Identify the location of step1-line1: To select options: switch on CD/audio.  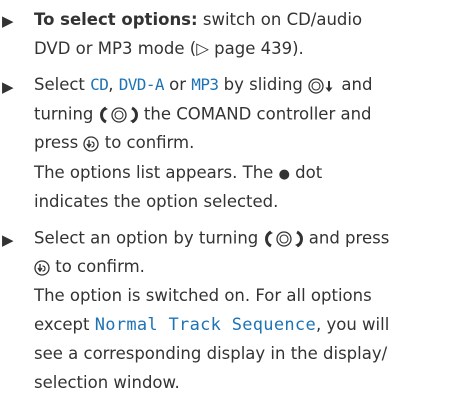
(198, 19).